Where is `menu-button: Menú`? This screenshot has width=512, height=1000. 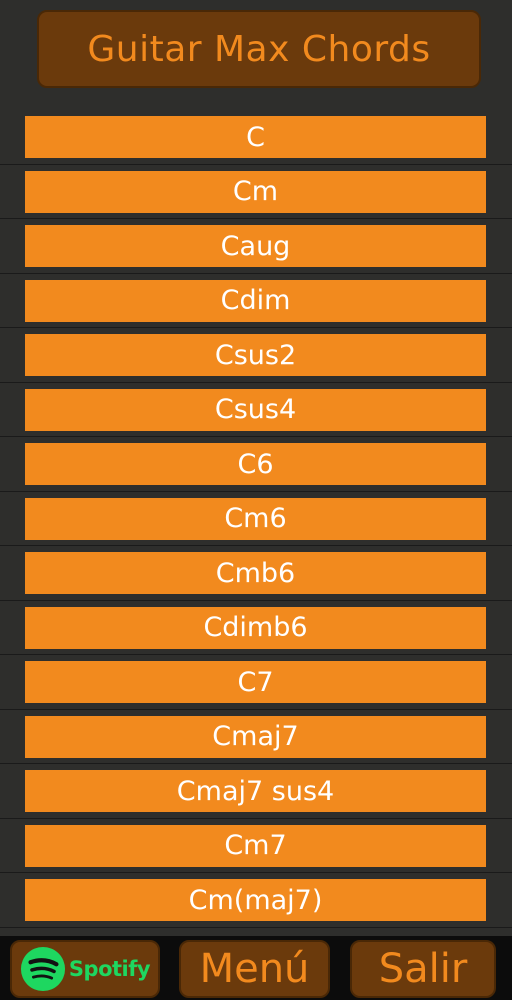 menu-button: Menú is located at coordinates (254, 969).